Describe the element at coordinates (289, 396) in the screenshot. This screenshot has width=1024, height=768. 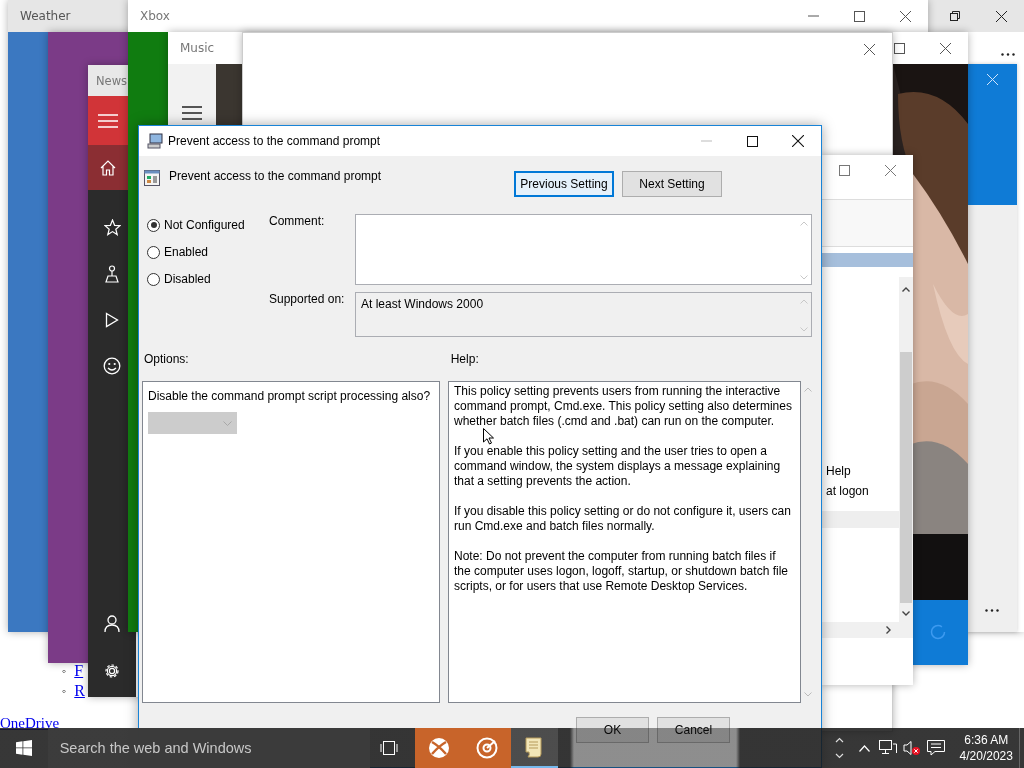
I see `option-text: Disable the command prompt script processing also?` at that location.